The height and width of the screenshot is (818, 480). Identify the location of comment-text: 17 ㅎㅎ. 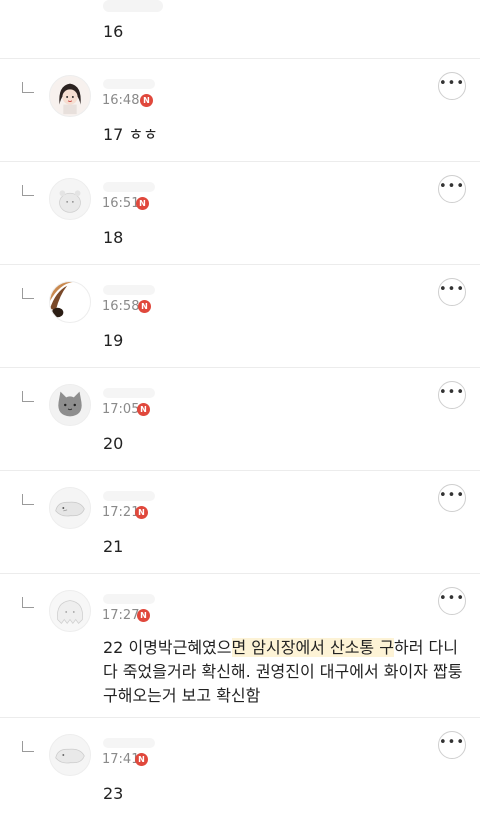
(130, 134).